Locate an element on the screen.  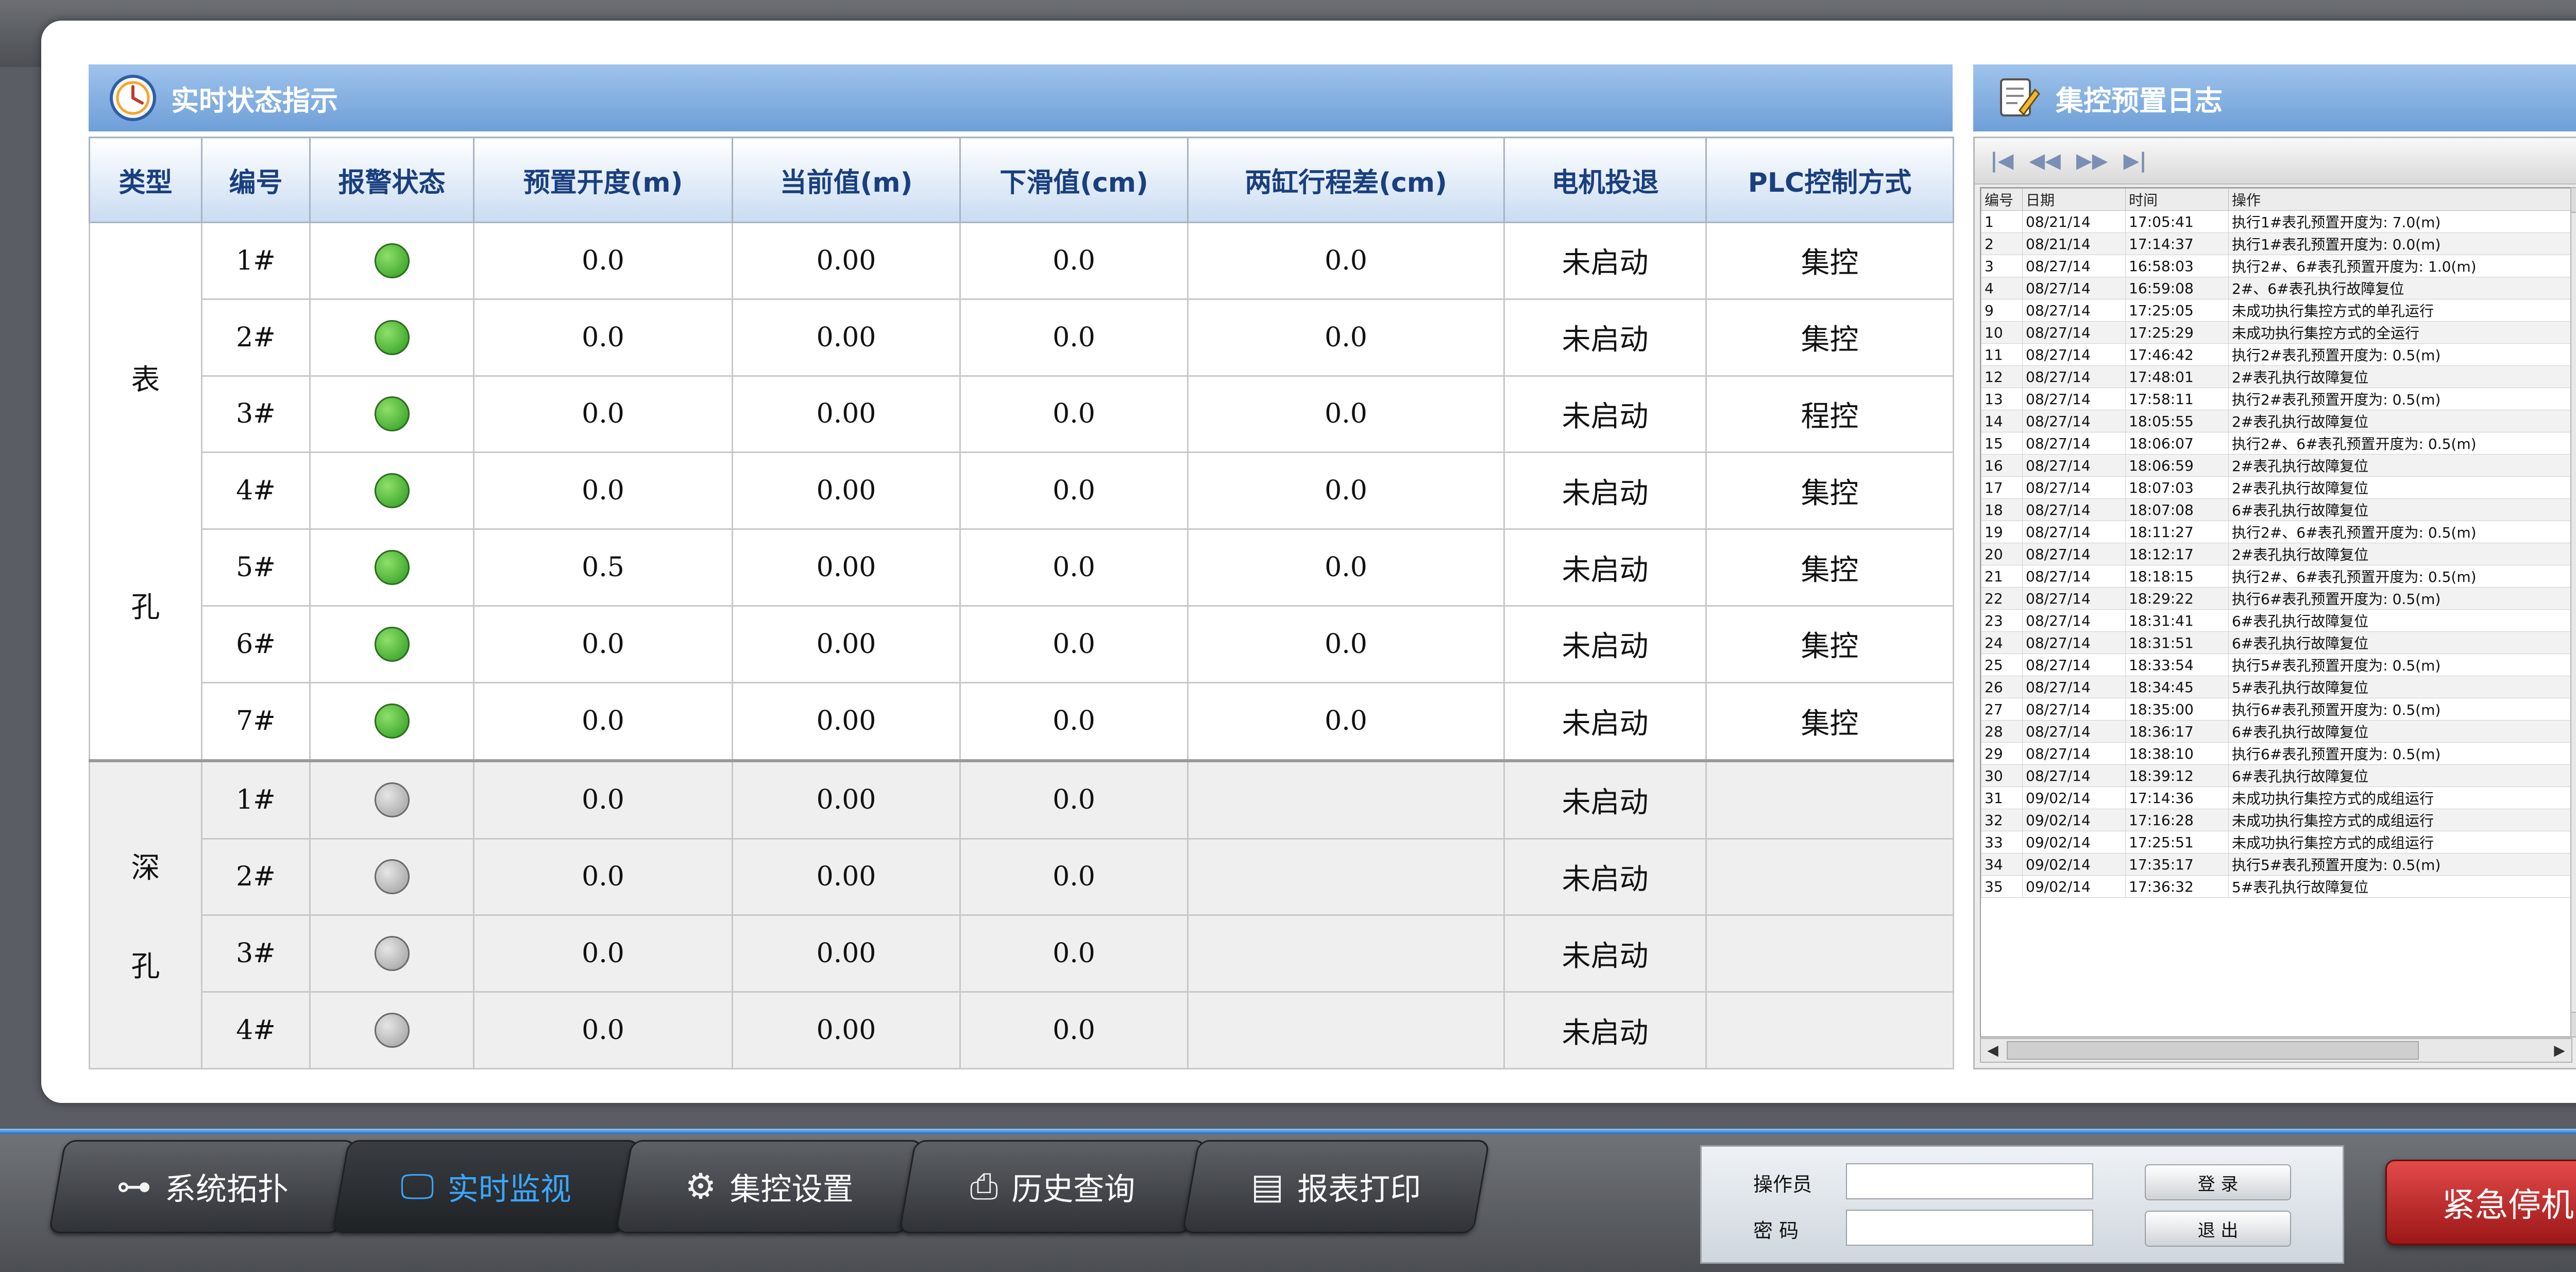
log-row: 10 08/27/14 17:25:29 未成功执行集控方式的全运行 is located at coordinates (2278, 332).